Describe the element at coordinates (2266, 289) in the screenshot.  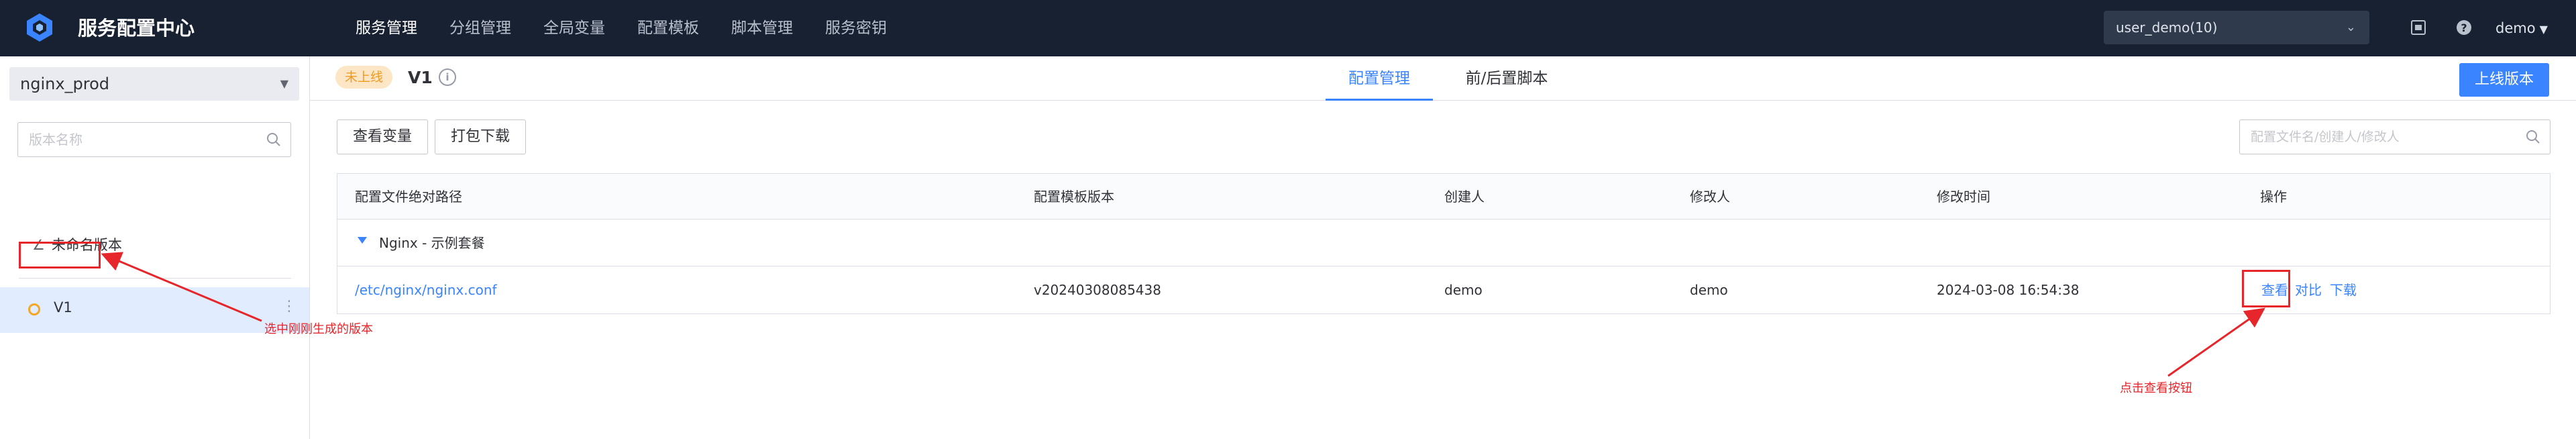
I see `annotation-box-view` at that location.